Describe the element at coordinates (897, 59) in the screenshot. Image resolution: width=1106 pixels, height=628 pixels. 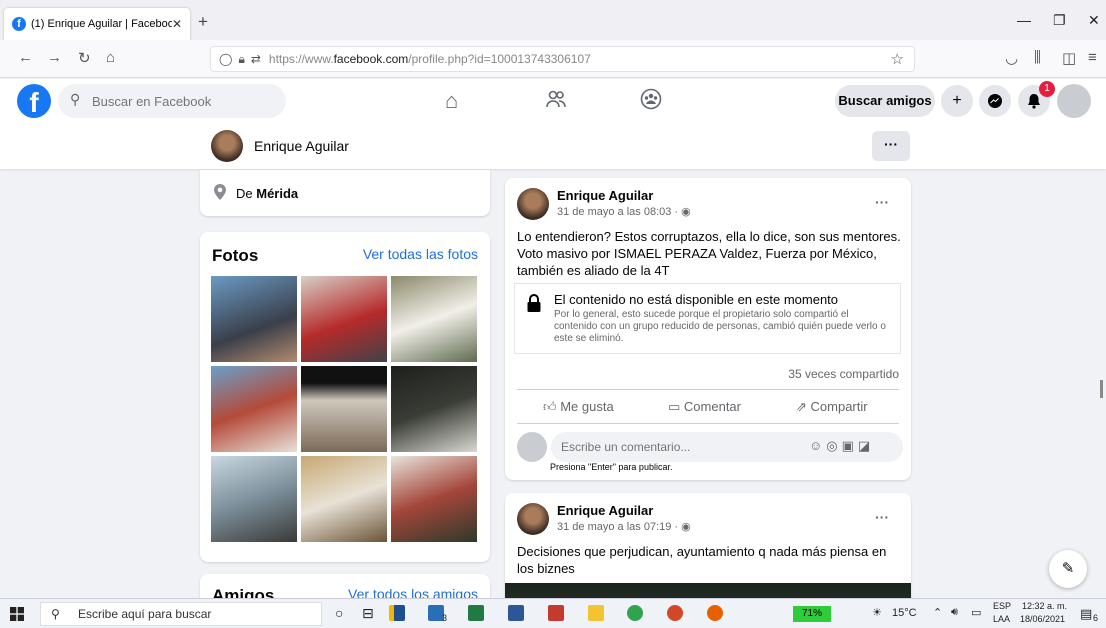
I see `bookmark-star-icon: ☆` at that location.